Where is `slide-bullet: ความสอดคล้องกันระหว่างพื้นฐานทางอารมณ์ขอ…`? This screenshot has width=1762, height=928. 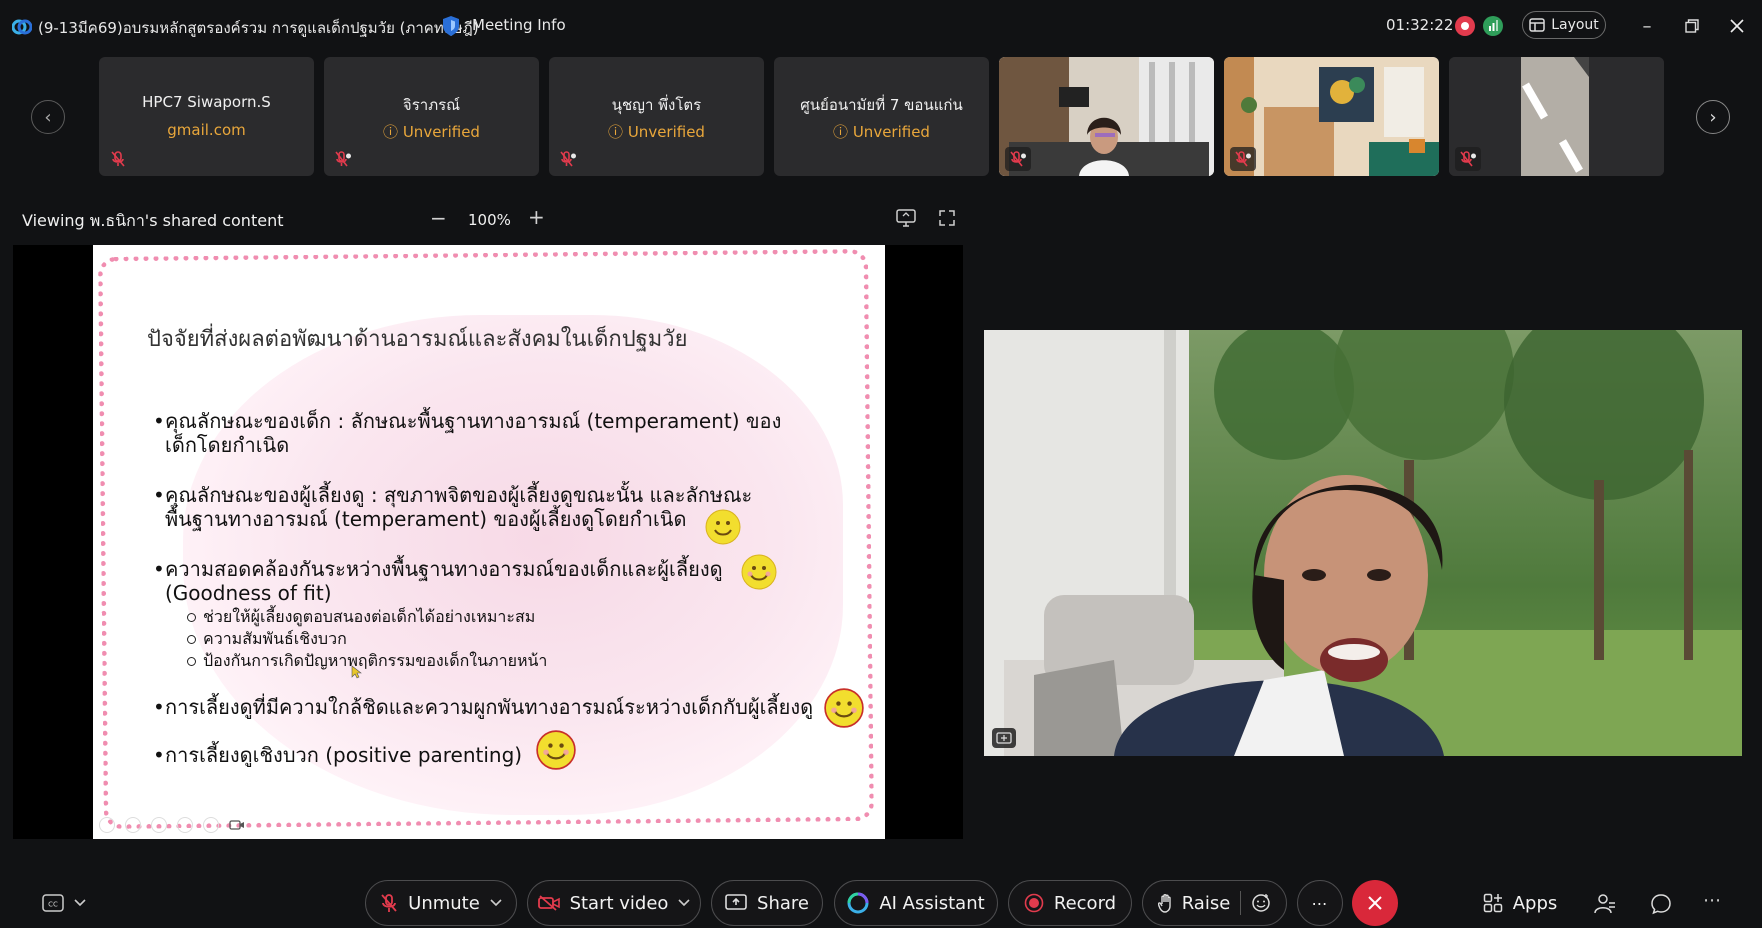 slide-bullet: ความสอดคล้องกันระหว่างพื้นฐานทางอารมณ์ขอ… is located at coordinates (438, 581).